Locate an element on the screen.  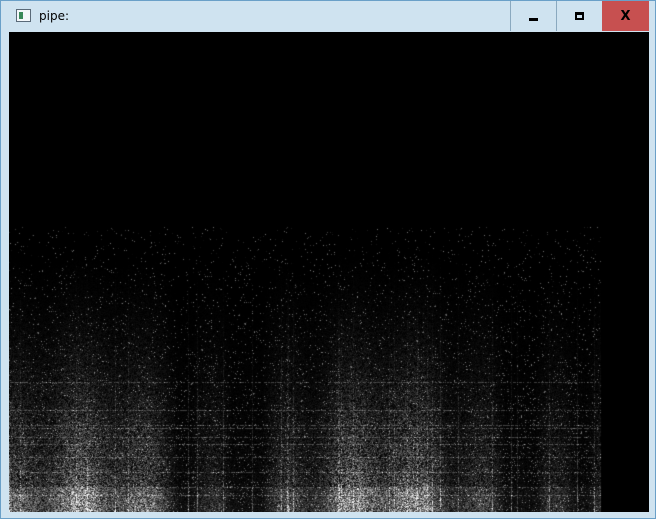
app-window-icon is located at coordinates (23, 15).